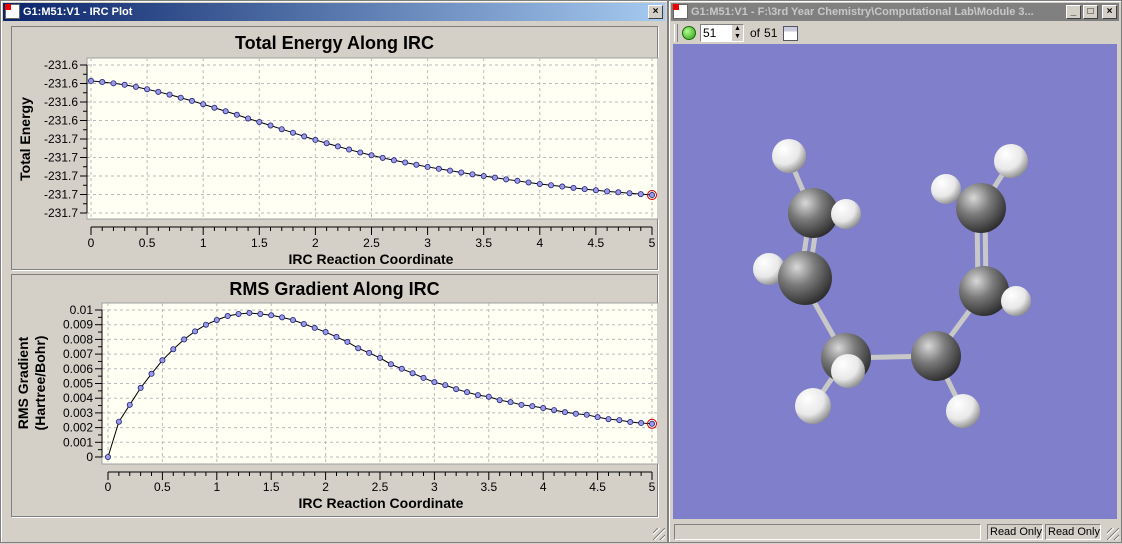 This screenshot has height=544, width=1122. Describe the element at coordinates (689, 33) in the screenshot. I see `play-animation-icon` at that location.